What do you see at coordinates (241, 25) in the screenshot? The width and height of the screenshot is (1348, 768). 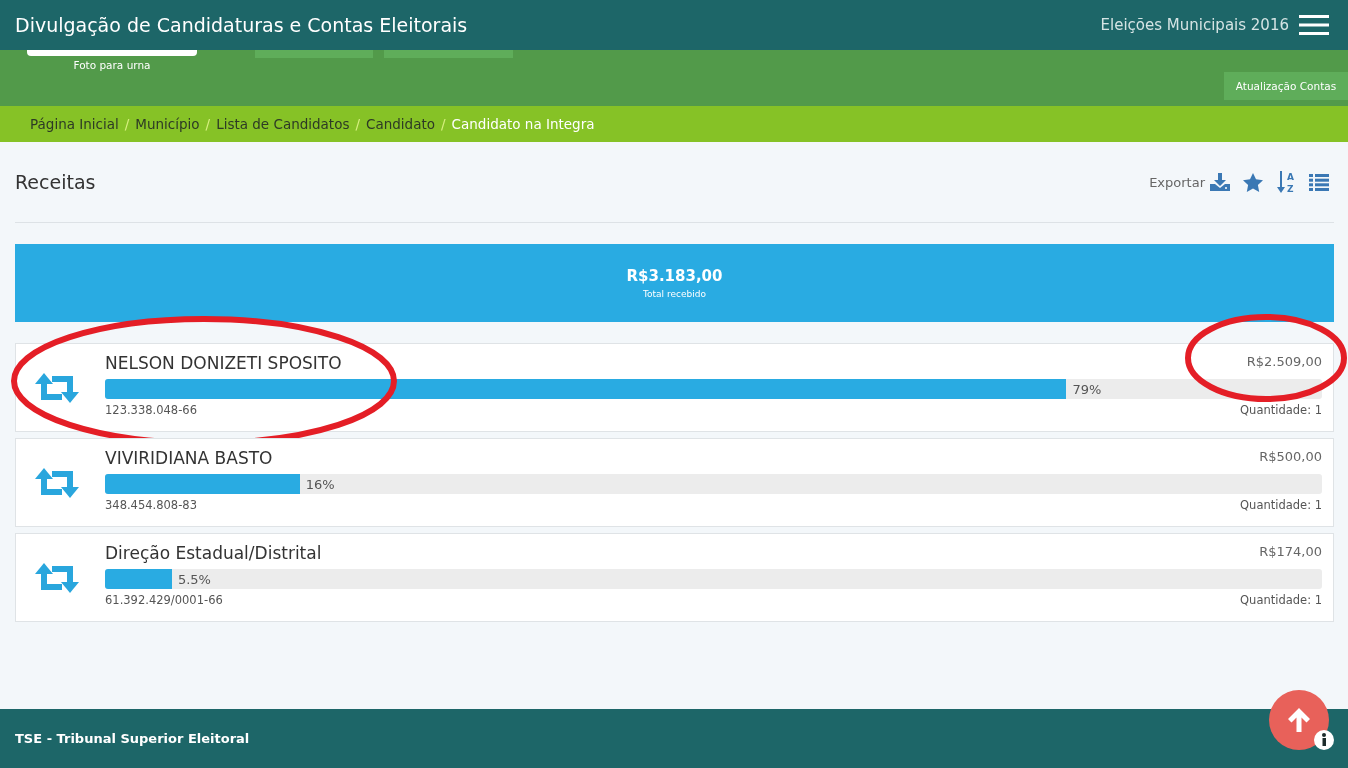 I see `site-title: Divulgação de Candidaturas e Contas Eleitorais` at bounding box center [241, 25].